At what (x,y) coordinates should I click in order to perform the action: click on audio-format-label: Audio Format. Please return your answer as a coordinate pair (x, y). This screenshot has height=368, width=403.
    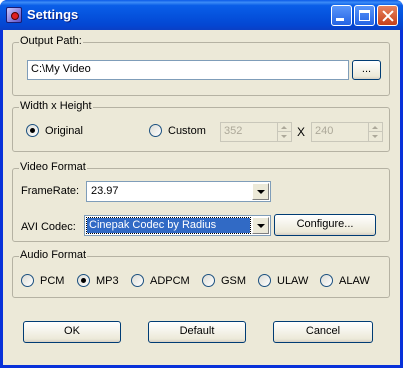
    Looking at the image, I should click on (53, 255).